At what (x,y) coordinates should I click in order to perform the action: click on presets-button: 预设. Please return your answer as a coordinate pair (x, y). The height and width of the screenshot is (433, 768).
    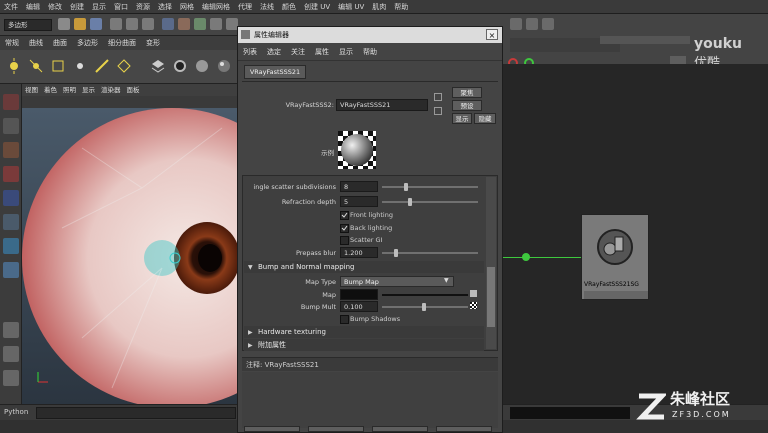
    Looking at the image, I should click on (467, 105).